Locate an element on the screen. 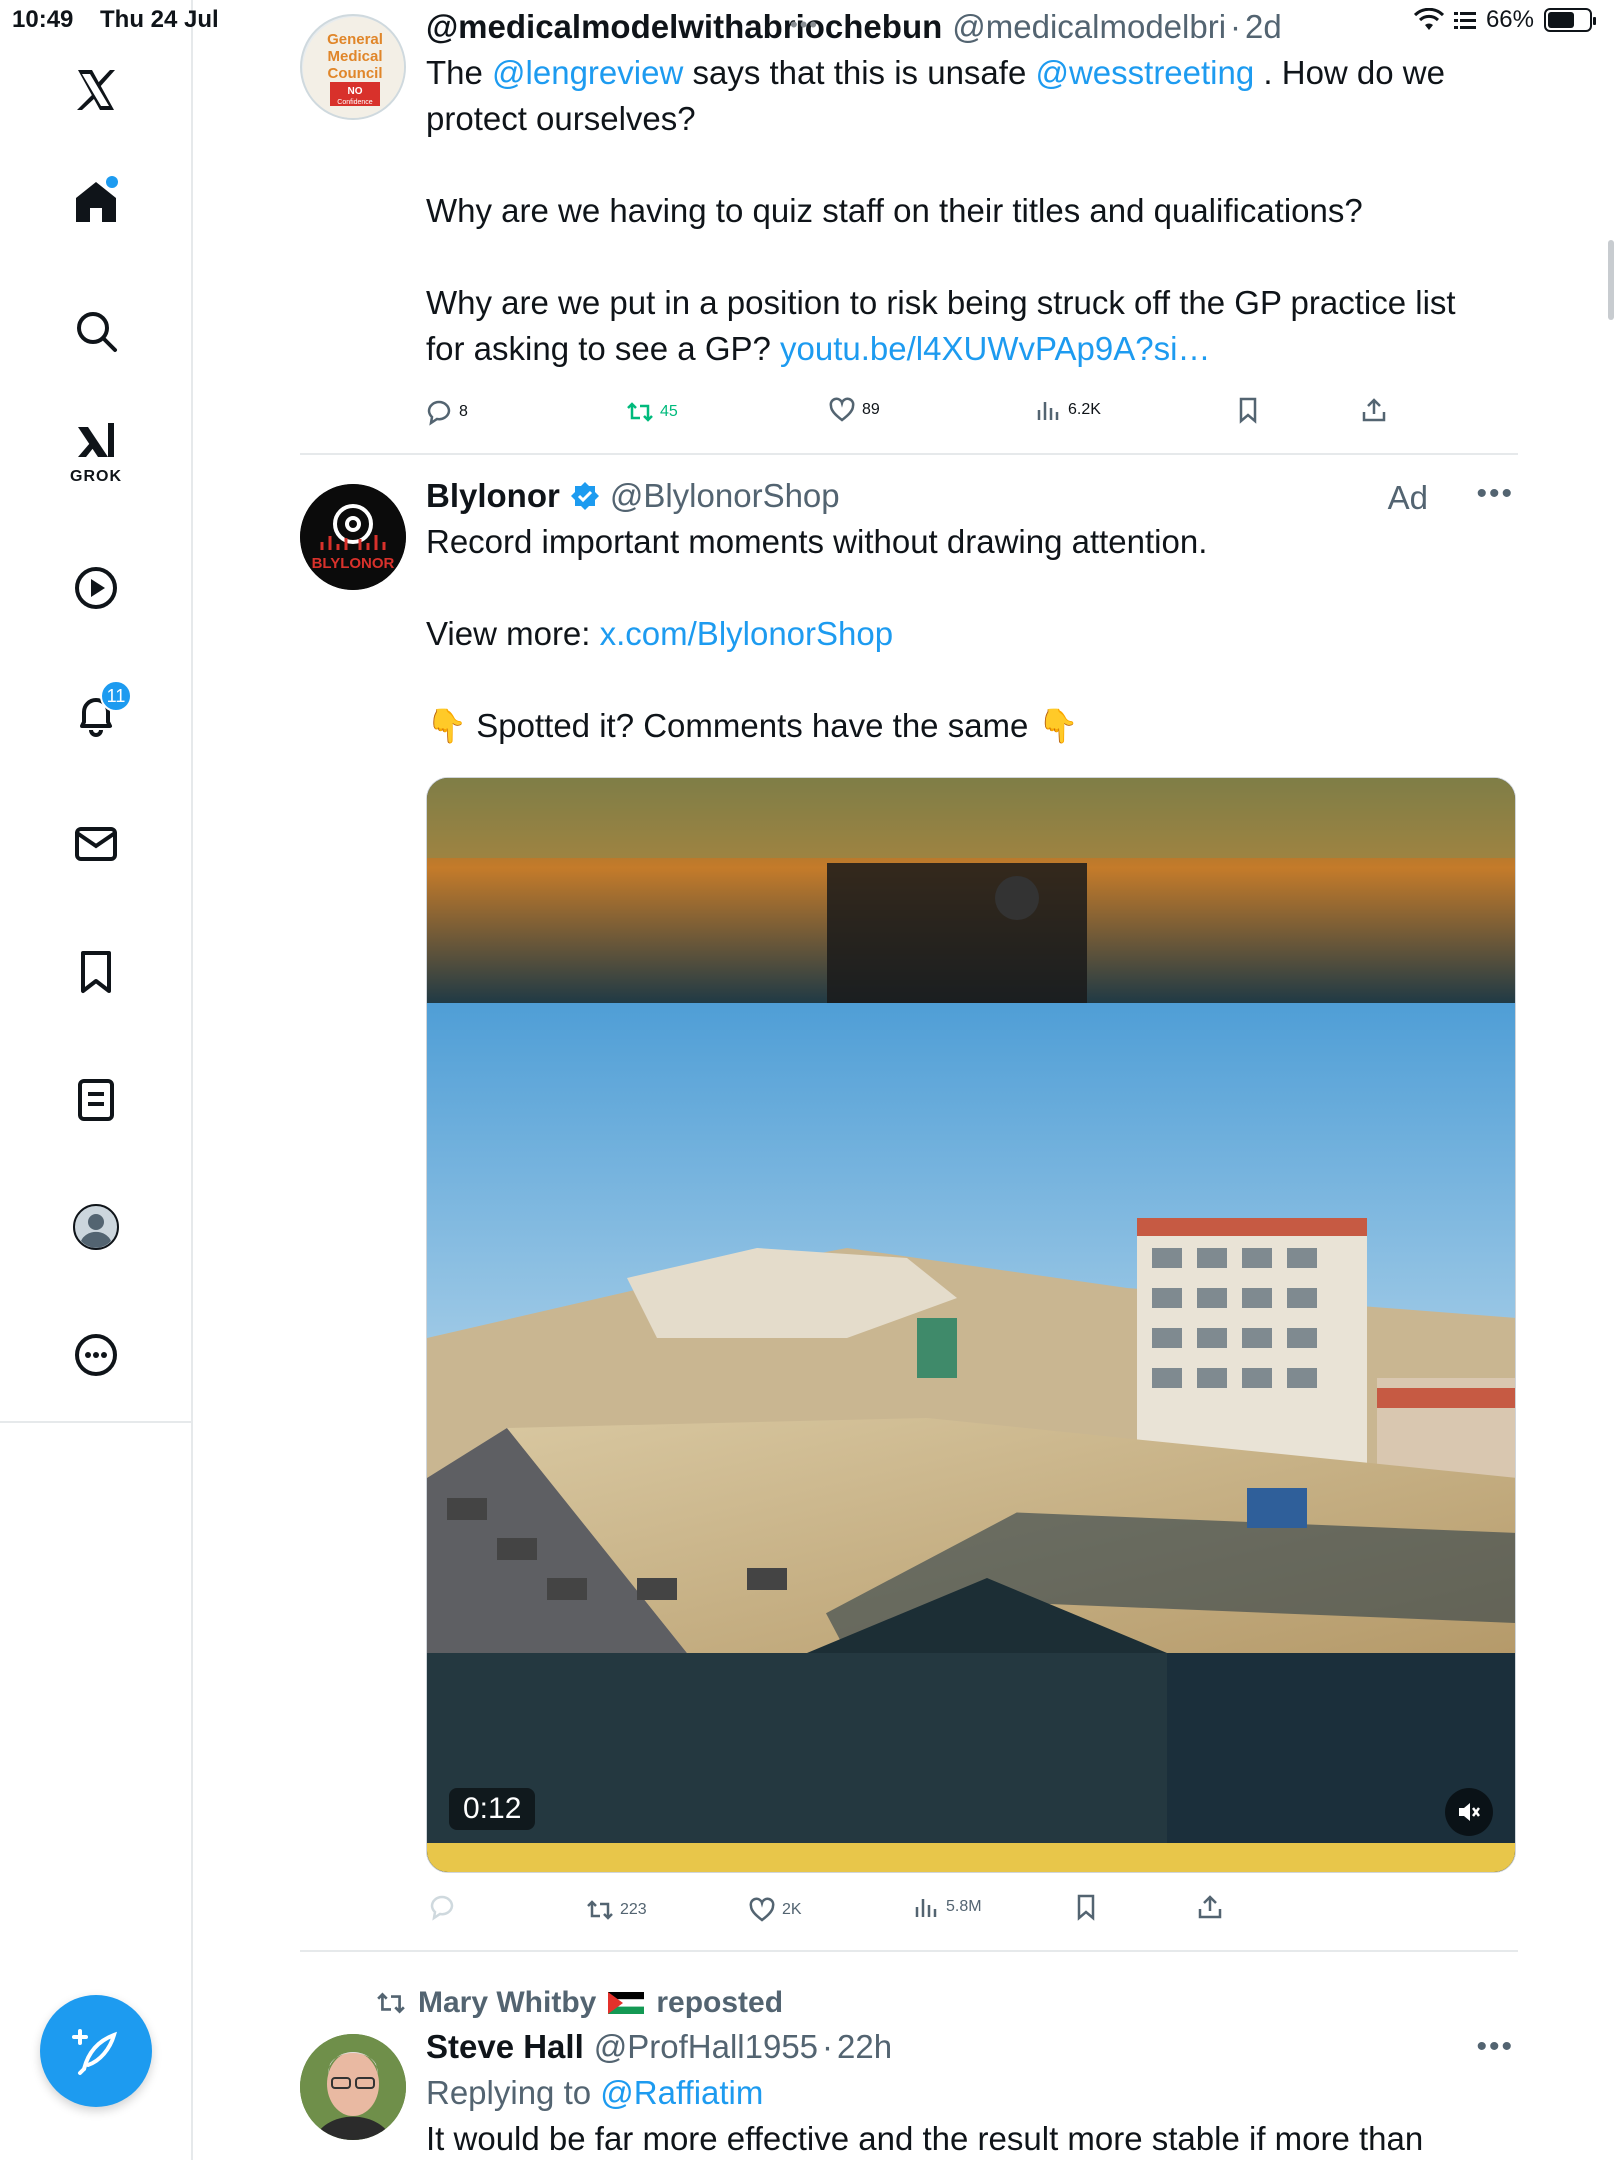 The image size is (1620, 2160). repost-button: 223 is located at coordinates (616, 1910).